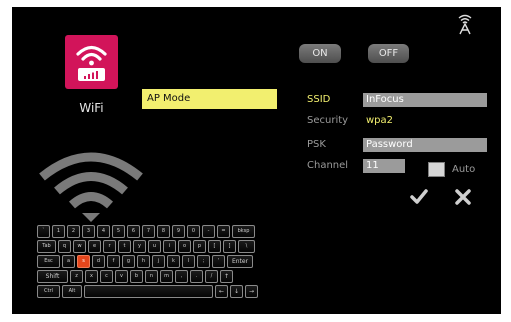  What do you see at coordinates (158, 261) in the screenshot?
I see `key-j: j` at bounding box center [158, 261].